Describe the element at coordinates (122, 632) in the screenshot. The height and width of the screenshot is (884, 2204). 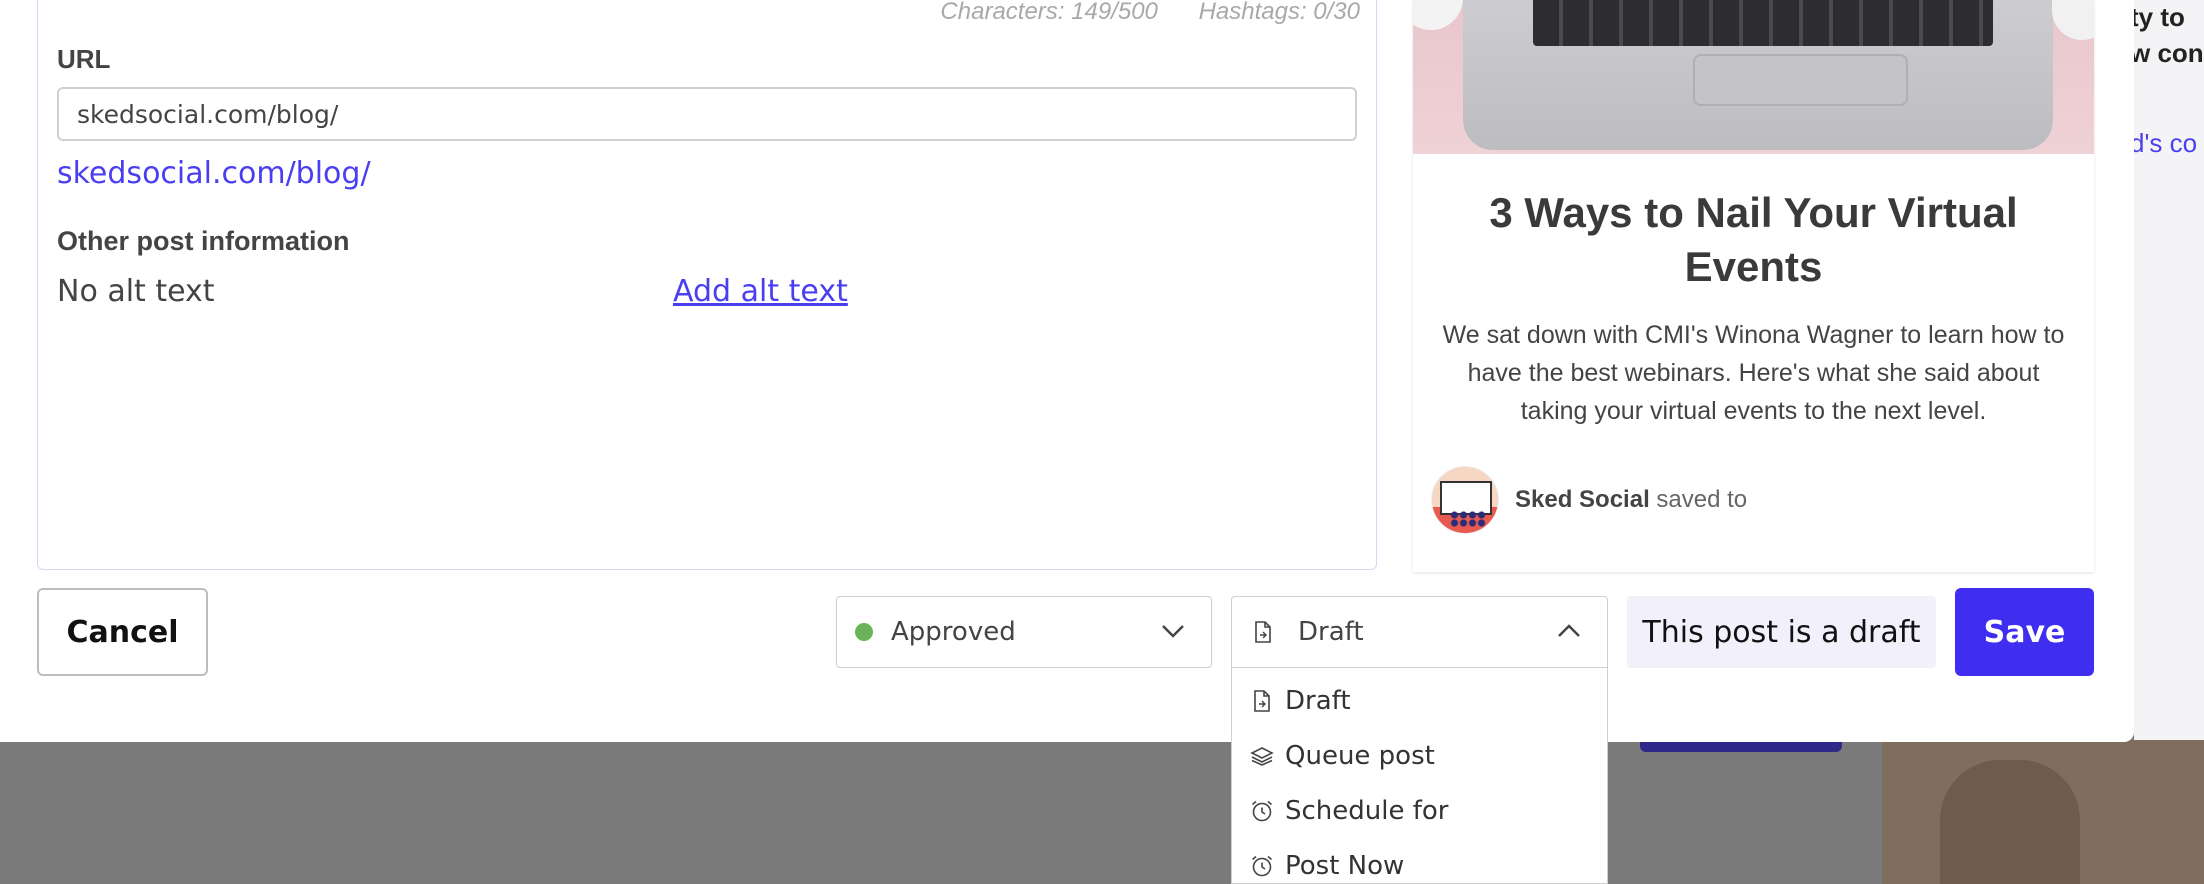
I see `cancel-button: Cancel` at that location.